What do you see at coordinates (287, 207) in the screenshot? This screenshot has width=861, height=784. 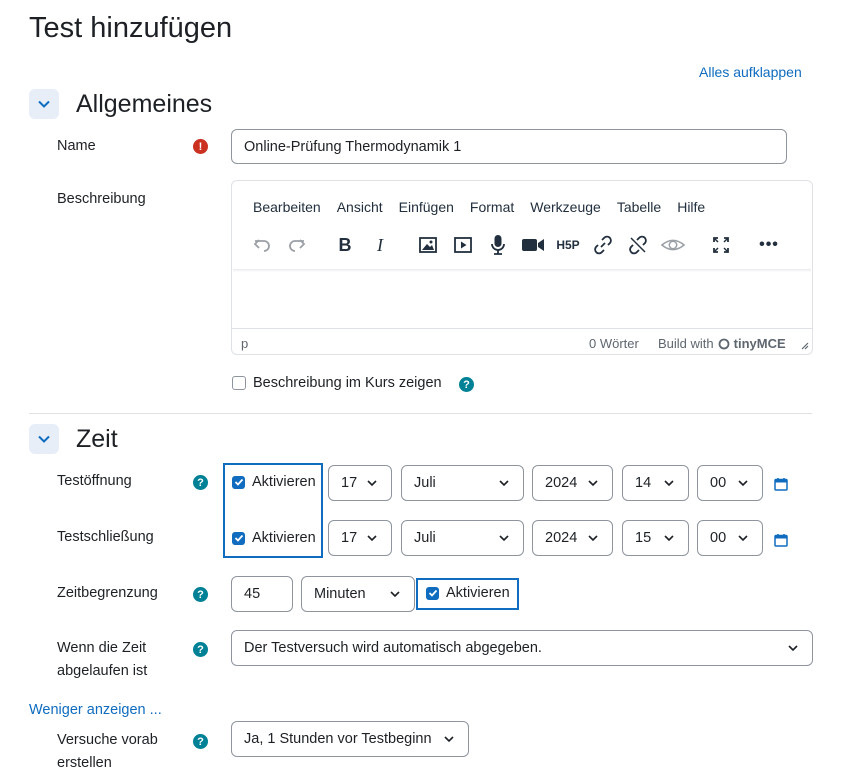 I see `menu-edit: Bearbeiten` at bounding box center [287, 207].